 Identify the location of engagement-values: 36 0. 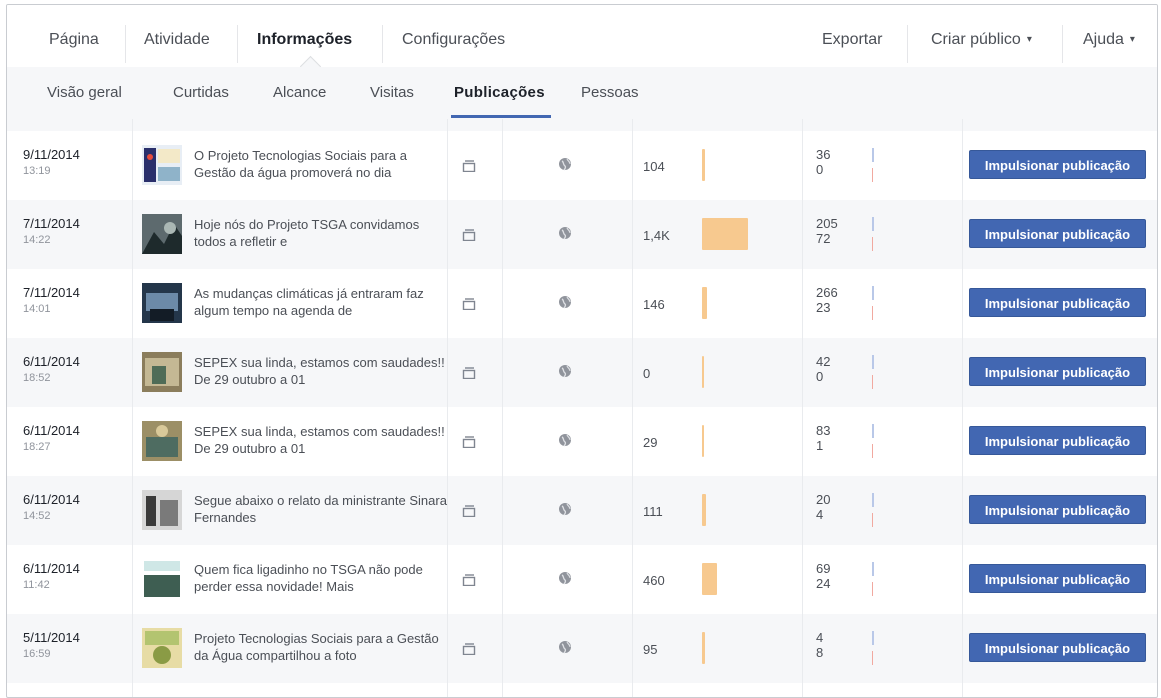
(823, 162).